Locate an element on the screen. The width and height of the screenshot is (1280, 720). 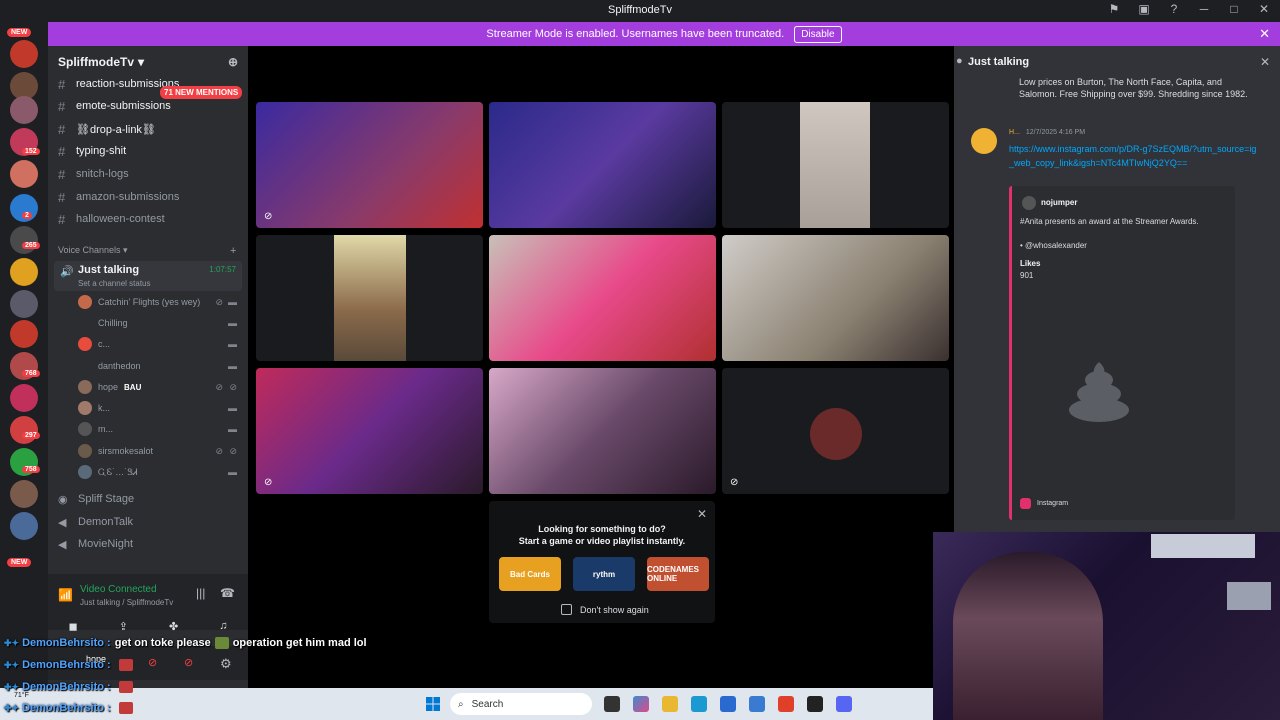
server-rail: NEW 152 2 265 768 297 758 NEW is located at coordinates (24, 371).